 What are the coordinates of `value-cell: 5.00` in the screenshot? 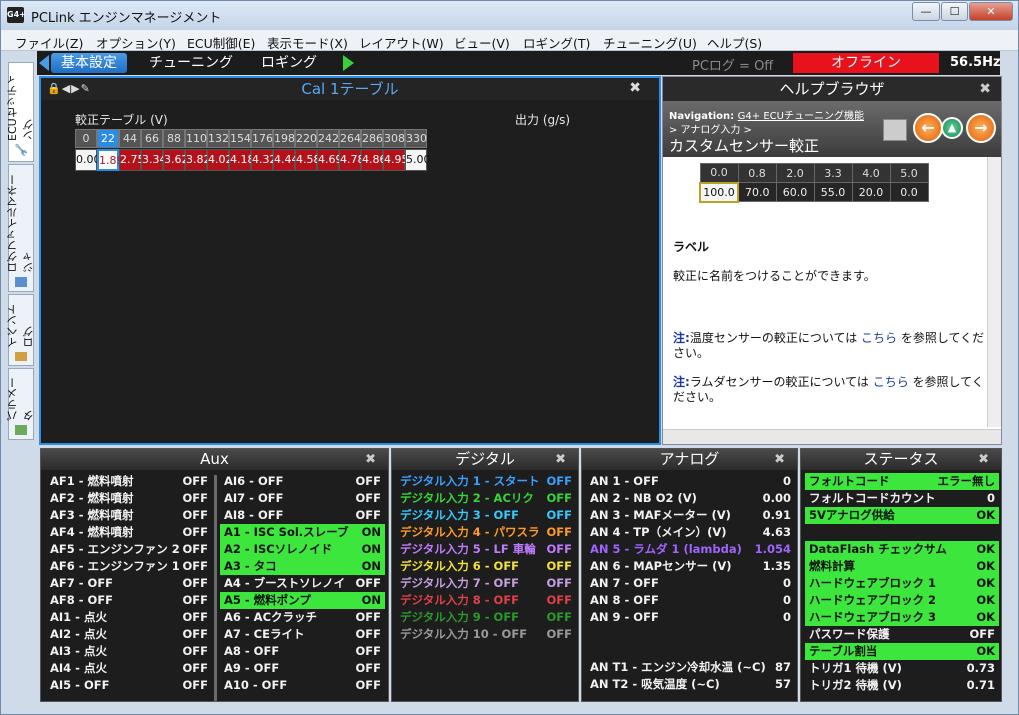 It's located at (418, 160).